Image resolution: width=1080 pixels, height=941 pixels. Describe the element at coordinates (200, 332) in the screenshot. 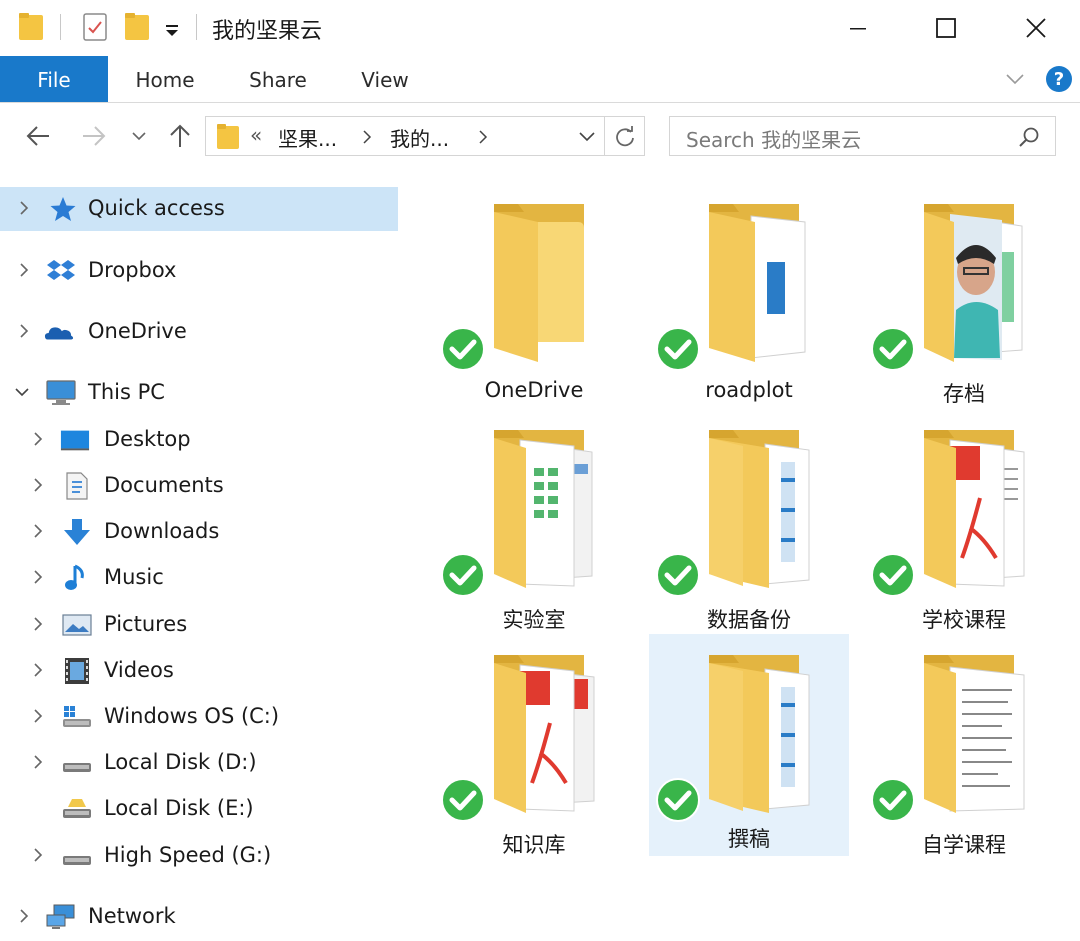

I see `nav-item-onedrive: OneDrive` at that location.